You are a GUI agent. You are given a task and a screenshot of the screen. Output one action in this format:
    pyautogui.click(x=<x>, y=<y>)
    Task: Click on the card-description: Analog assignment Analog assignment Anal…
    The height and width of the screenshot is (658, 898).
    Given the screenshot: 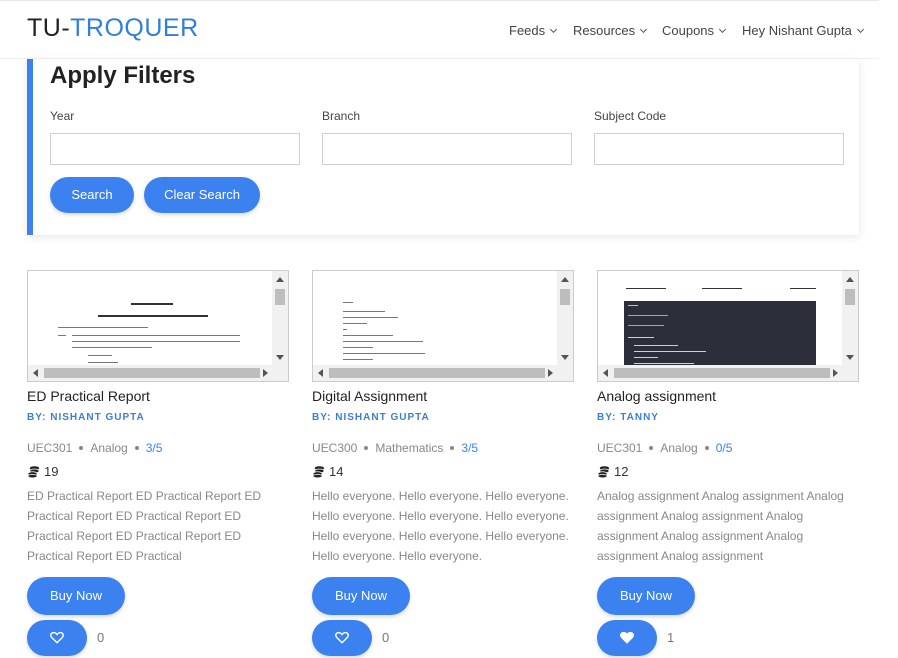 What is the action you would take?
    pyautogui.click(x=720, y=526)
    